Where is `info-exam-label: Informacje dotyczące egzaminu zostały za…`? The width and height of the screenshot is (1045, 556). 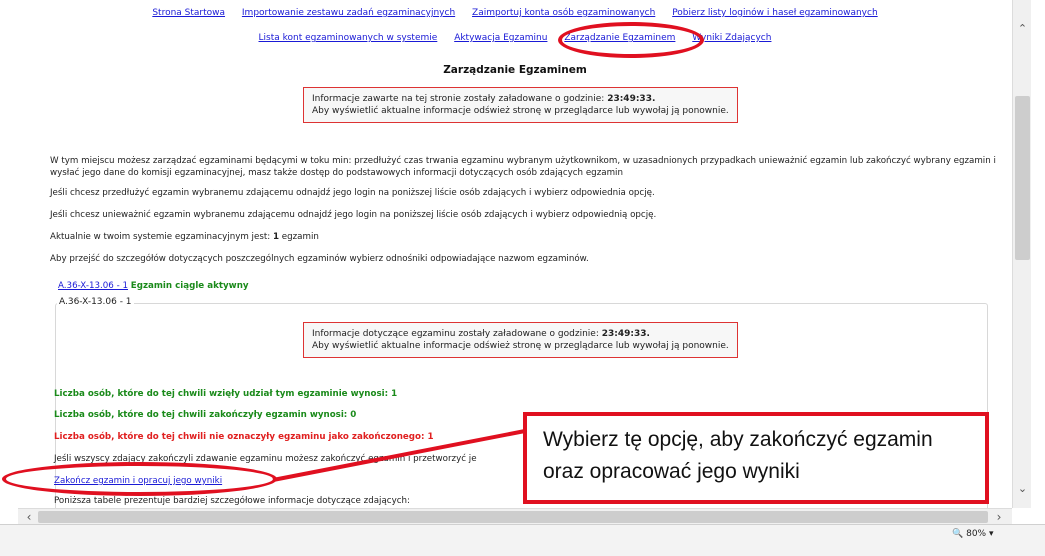 info-exam-label: Informacje dotyczące egzaminu zostały za… is located at coordinates (455, 334).